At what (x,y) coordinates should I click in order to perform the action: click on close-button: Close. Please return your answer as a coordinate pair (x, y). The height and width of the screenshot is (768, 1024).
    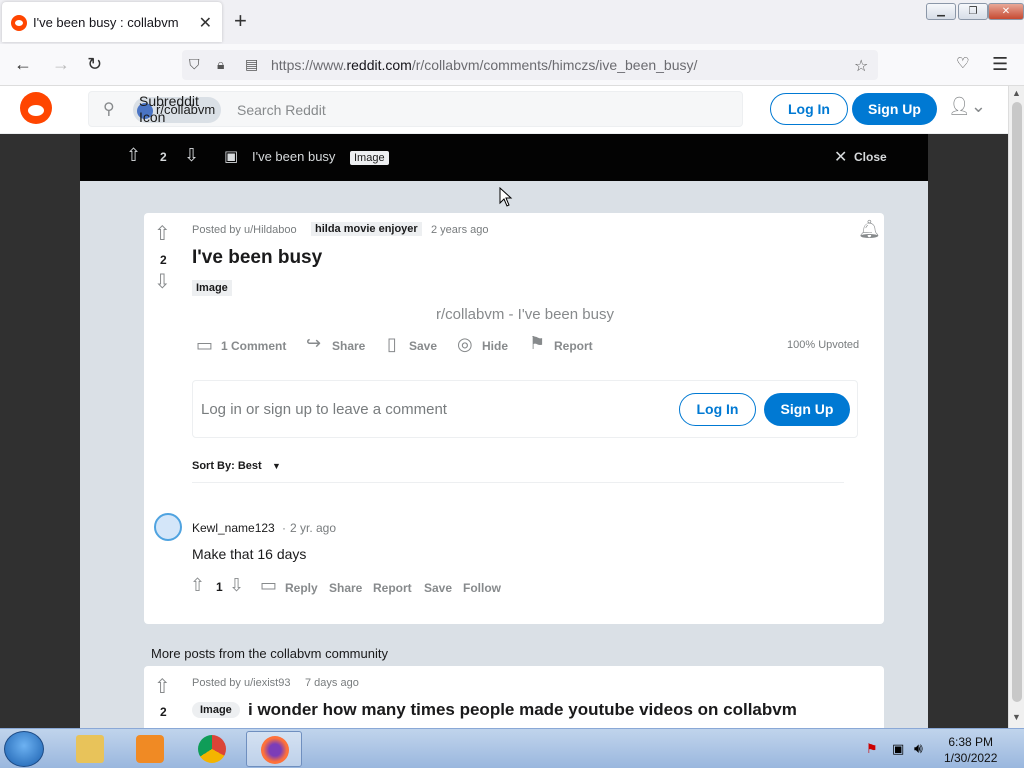
    Looking at the image, I should click on (870, 157).